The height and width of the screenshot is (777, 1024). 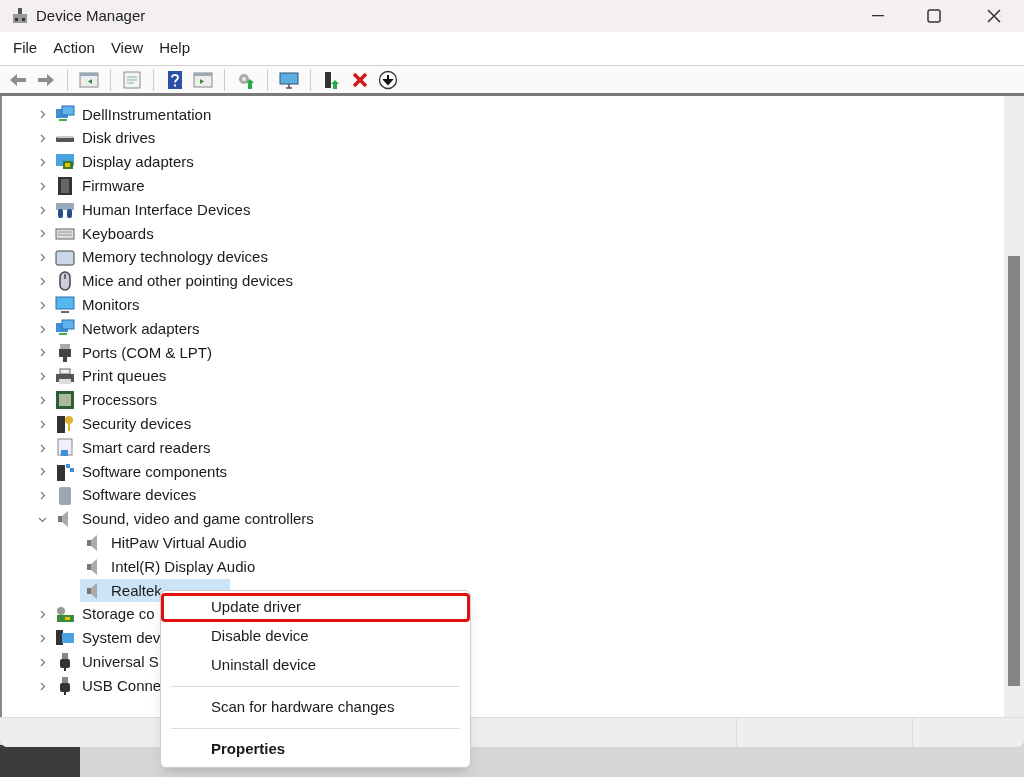 I want to click on tree-item: Print queues, so click(x=124, y=376).